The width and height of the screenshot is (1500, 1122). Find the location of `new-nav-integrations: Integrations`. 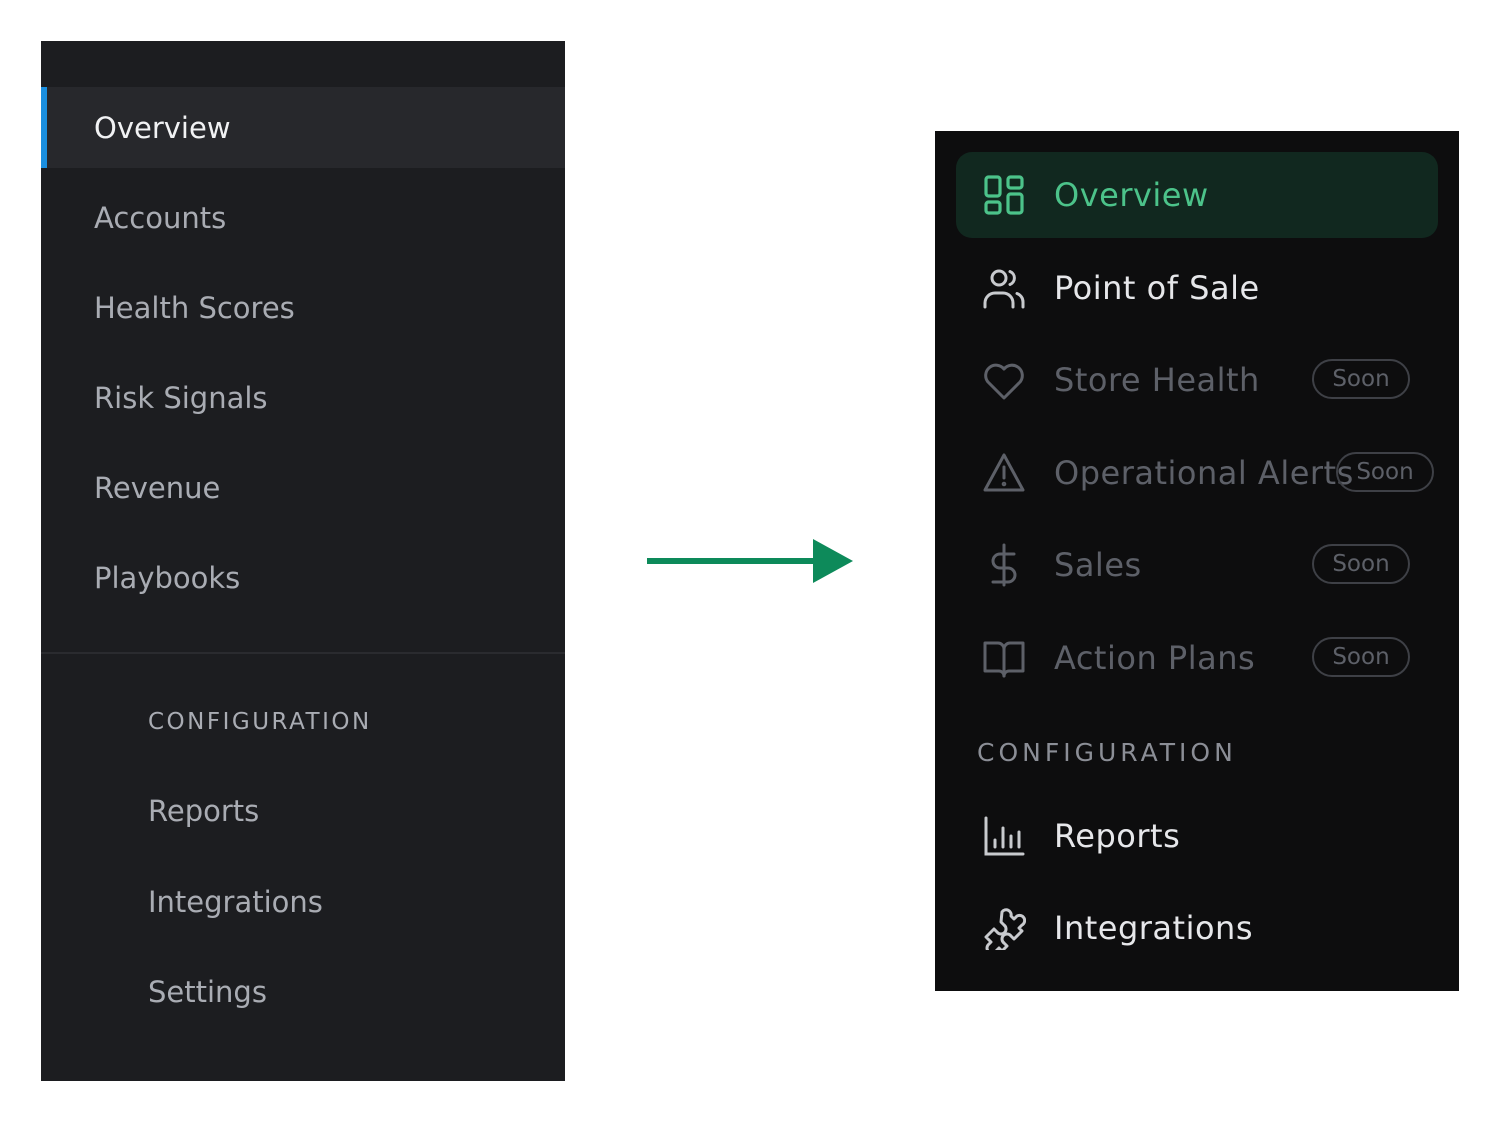

new-nav-integrations: Integrations is located at coordinates (1197, 928).